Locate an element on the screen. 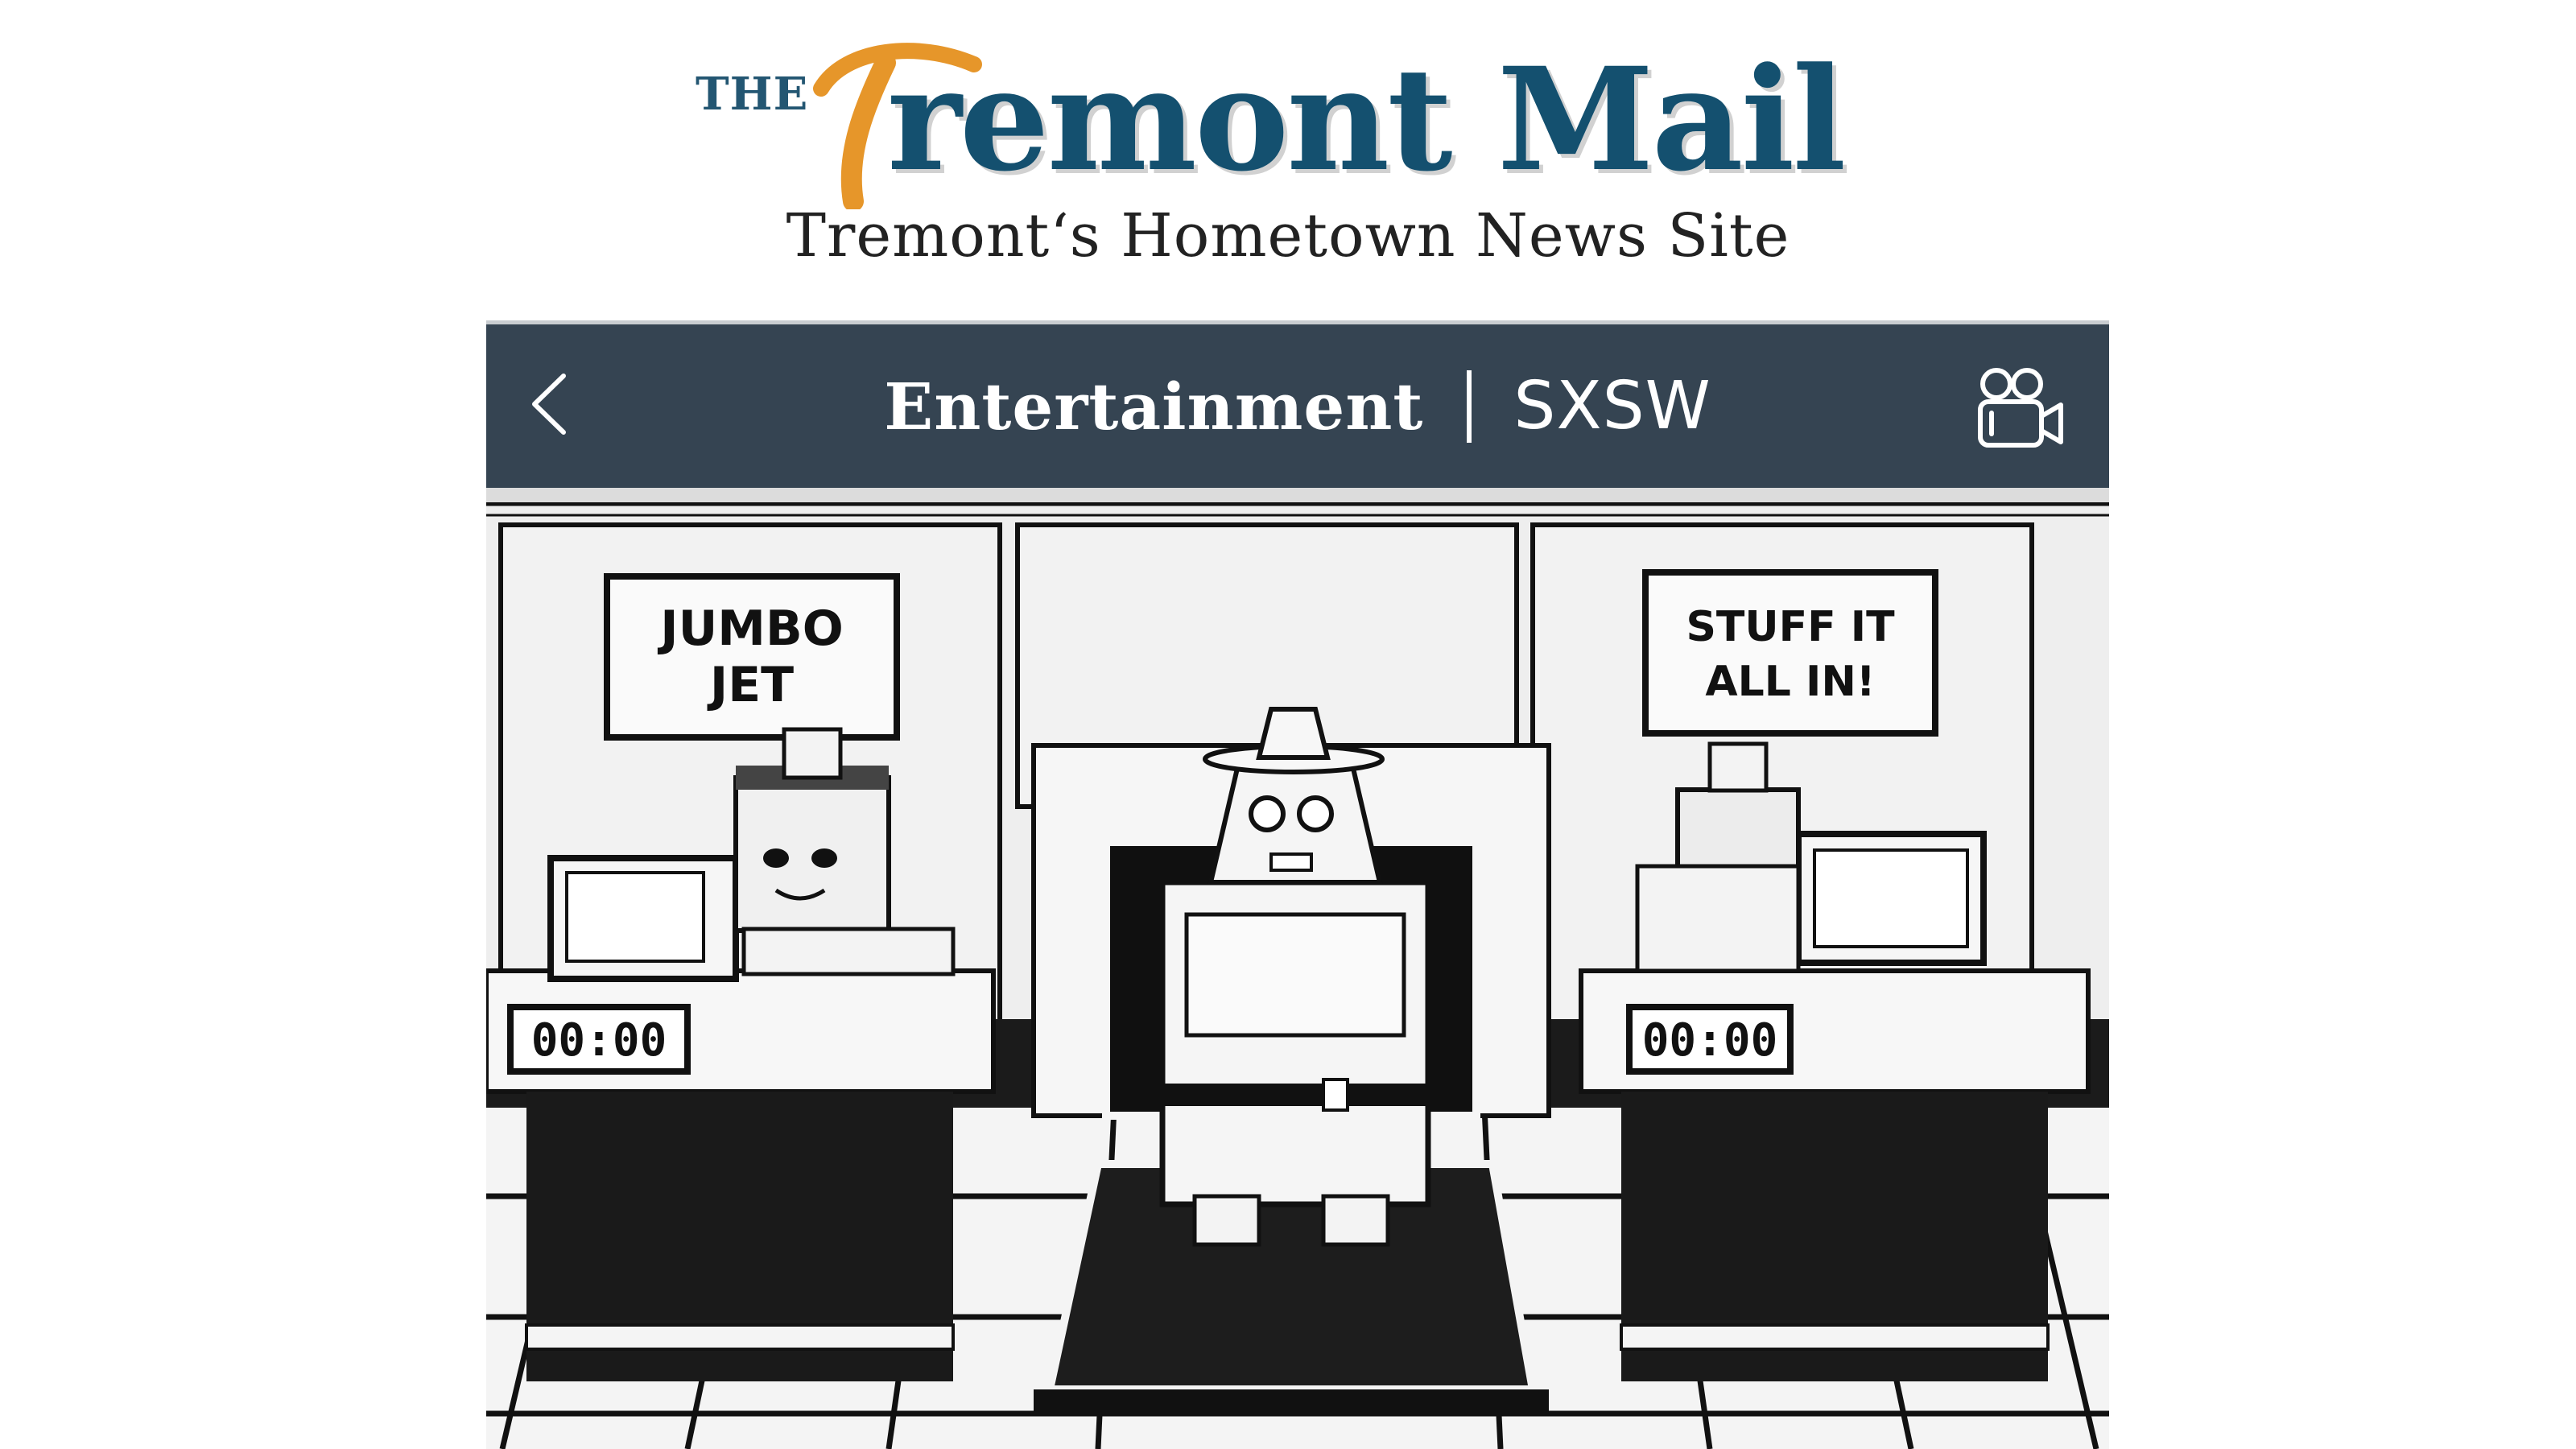 This screenshot has height=1449, width=2576. video-button is located at coordinates (2019, 408).